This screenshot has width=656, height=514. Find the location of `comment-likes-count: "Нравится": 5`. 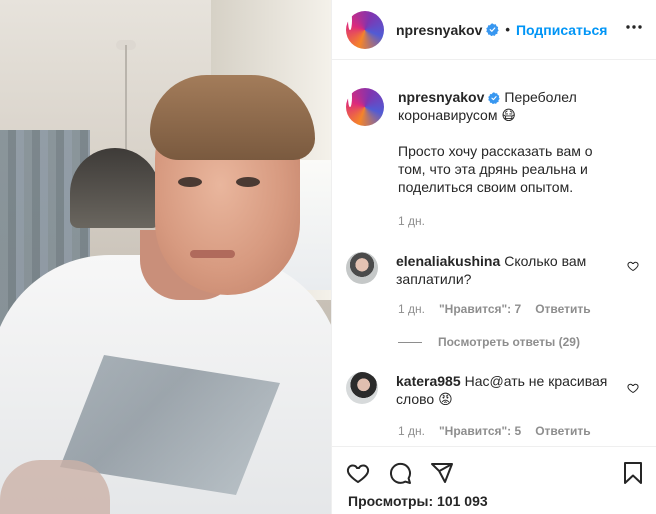

comment-likes-count: "Нравится": 5 is located at coordinates (480, 431).